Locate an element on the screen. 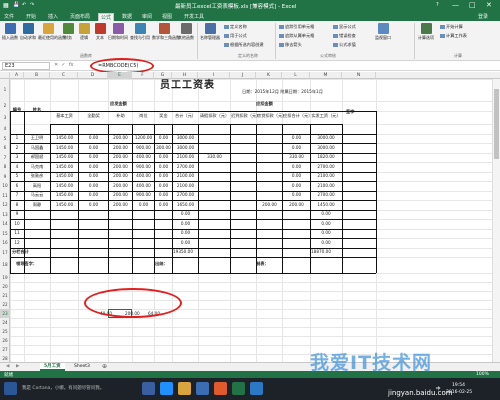 This screenshot has height=400, width=500. column-header: J is located at coordinates (243, 75).